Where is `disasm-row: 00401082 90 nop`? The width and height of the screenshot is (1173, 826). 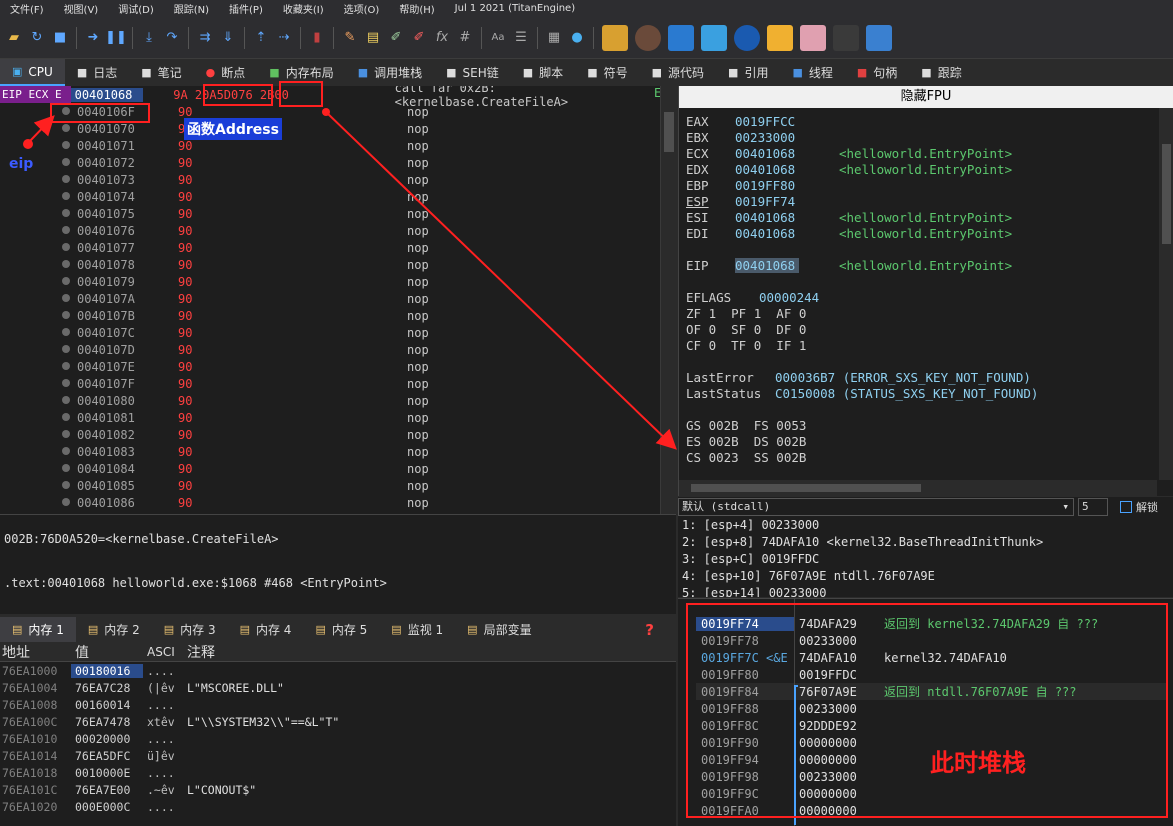 disasm-row: 00401082 90 nop is located at coordinates (330, 434).